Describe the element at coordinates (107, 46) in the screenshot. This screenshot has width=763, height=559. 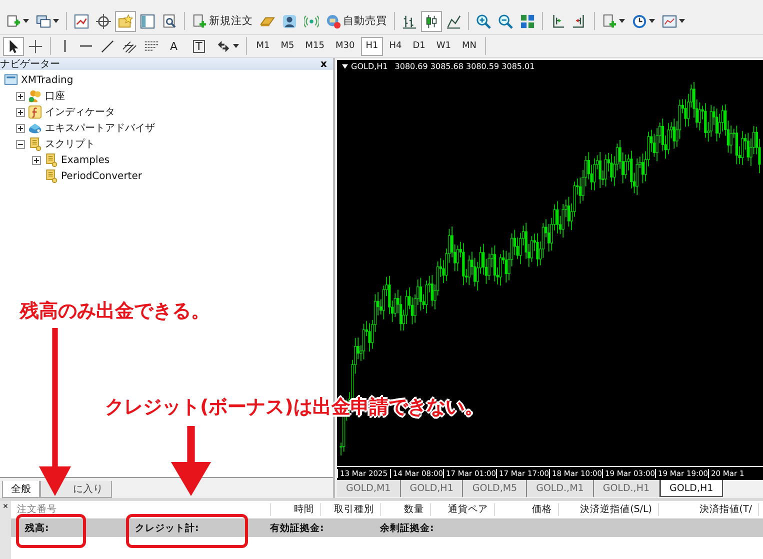
I see `diagonal-line-icon` at that location.